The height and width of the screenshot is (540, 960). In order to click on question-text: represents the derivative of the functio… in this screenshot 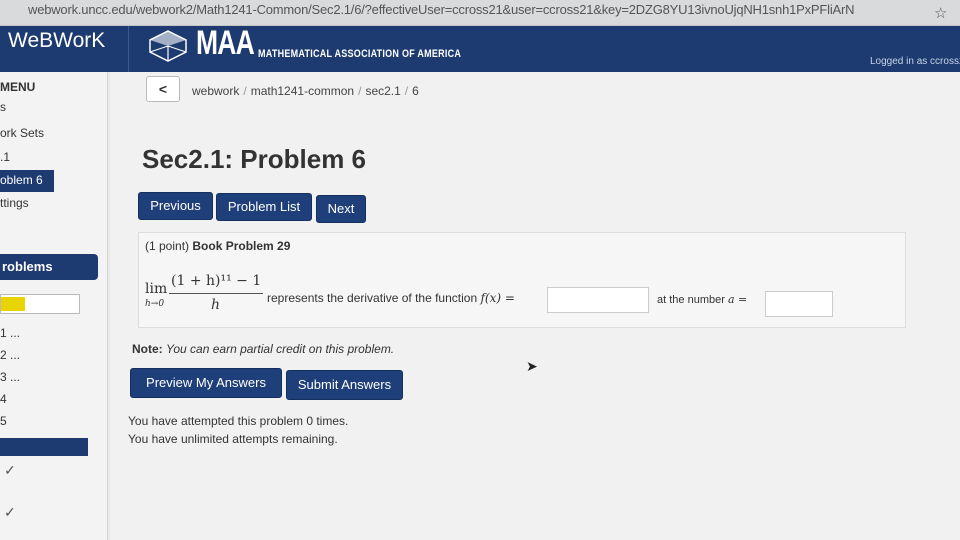, I will do `click(391, 298)`.